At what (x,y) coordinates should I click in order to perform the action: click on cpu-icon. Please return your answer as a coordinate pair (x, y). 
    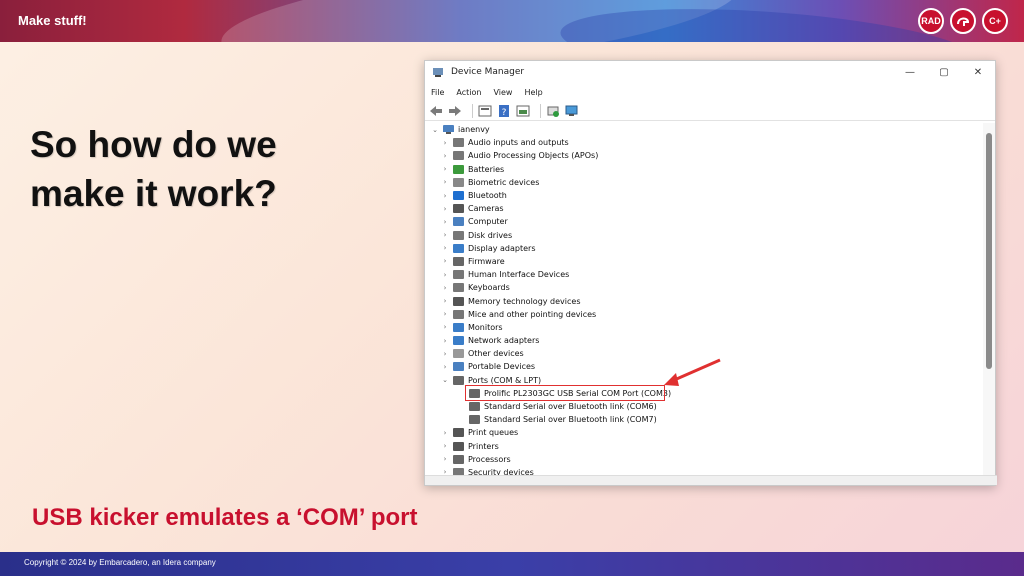
    Looking at the image, I should click on (458, 459).